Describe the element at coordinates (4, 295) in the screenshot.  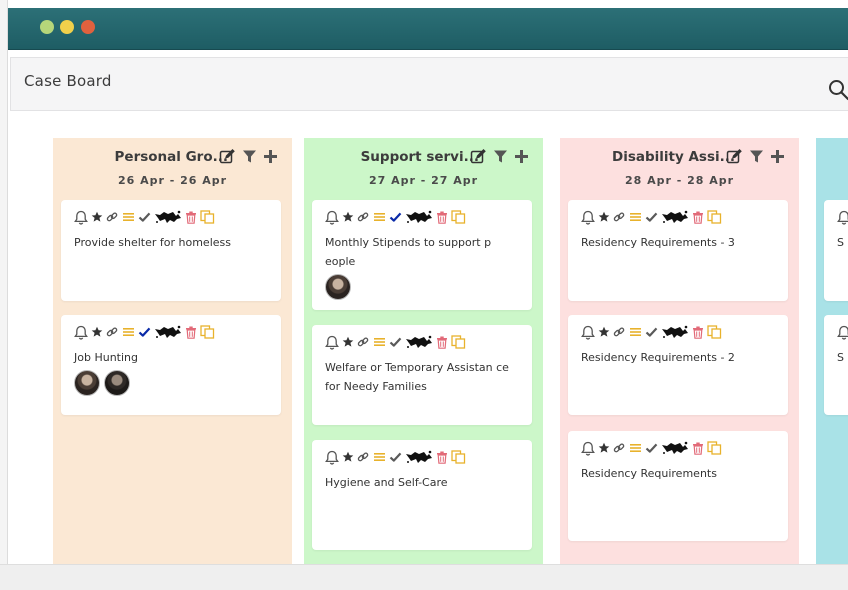
I see `window-edge` at that location.